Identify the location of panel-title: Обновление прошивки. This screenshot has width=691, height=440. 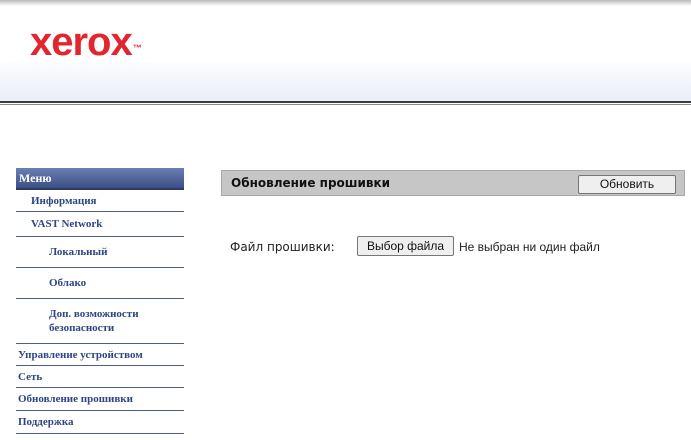
(311, 183).